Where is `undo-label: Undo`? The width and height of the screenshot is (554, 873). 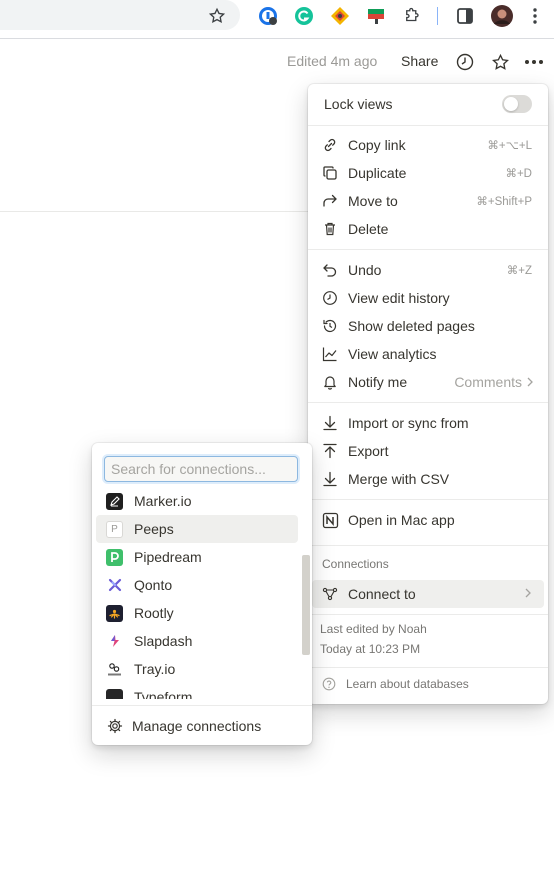 undo-label: Undo is located at coordinates (365, 270).